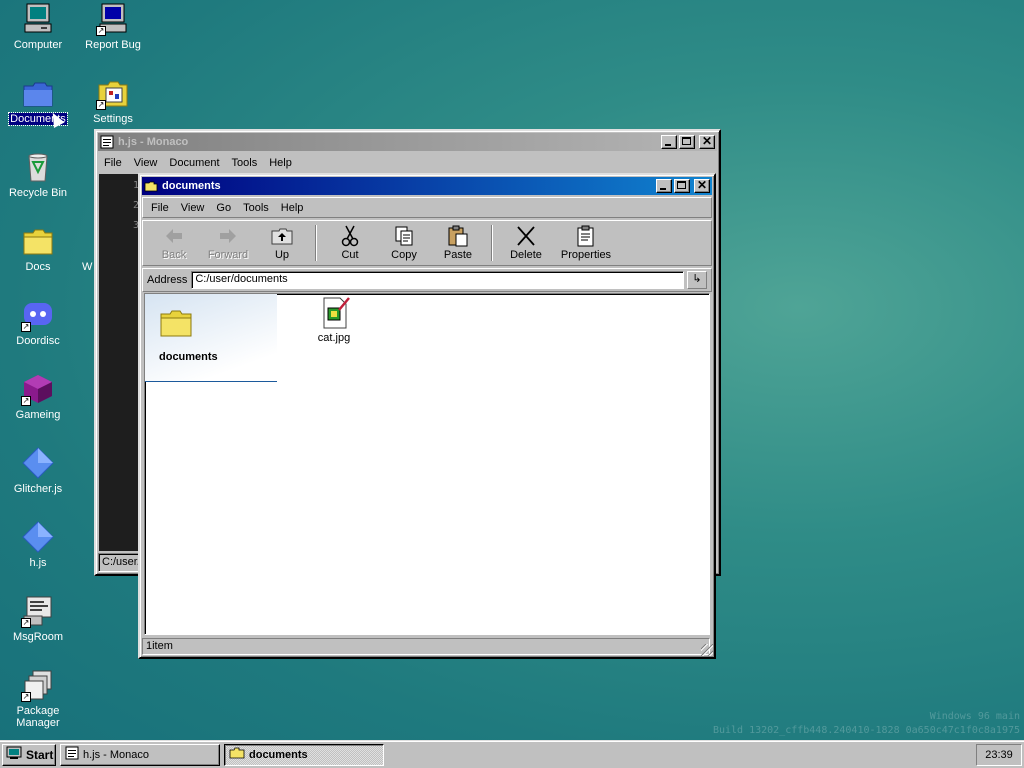 The width and height of the screenshot is (1024, 768). What do you see at coordinates (40, 754) in the screenshot?
I see `start-label: Start` at bounding box center [40, 754].